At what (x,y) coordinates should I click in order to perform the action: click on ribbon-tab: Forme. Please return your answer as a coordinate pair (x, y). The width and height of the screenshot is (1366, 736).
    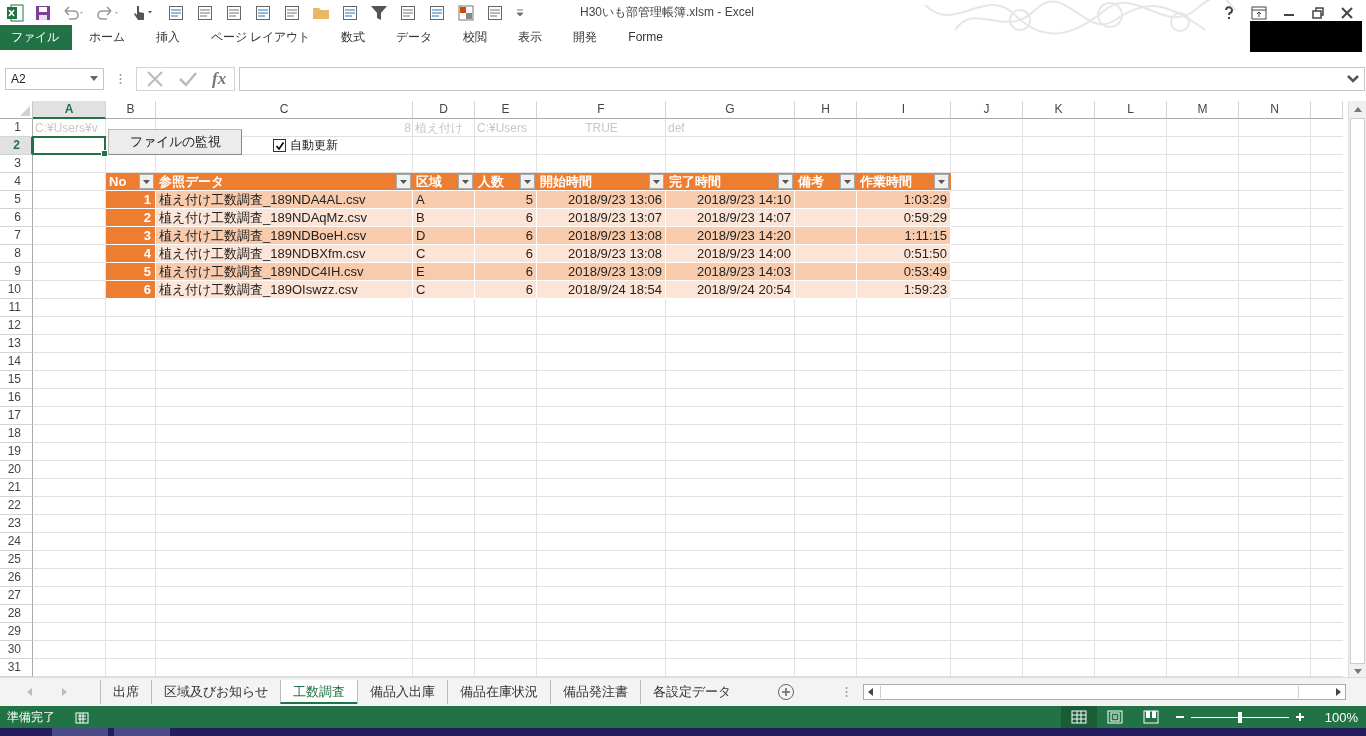
    Looking at the image, I should click on (645, 37).